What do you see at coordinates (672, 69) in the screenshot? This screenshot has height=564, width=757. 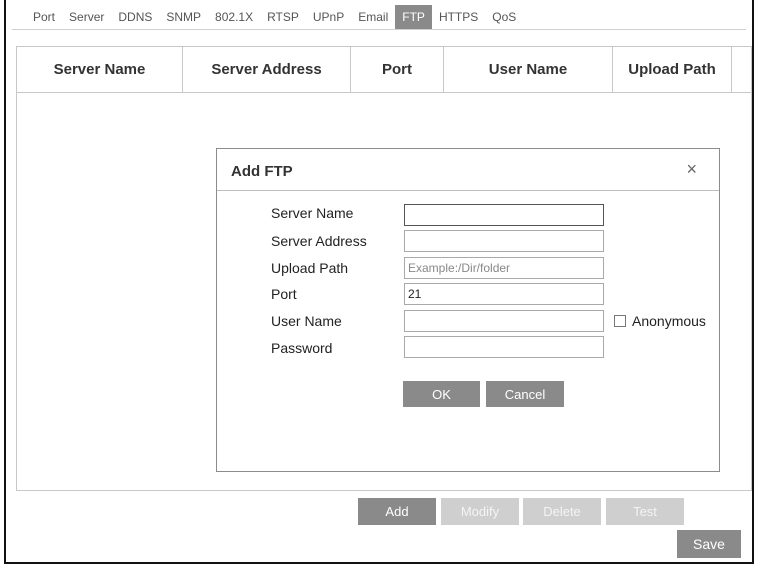 I see `column-header-upload-path: Upload Path` at bounding box center [672, 69].